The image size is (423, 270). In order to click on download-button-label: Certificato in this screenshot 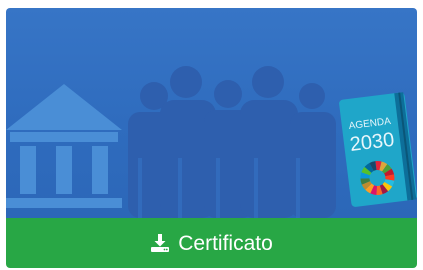, I will do `click(225, 243)`.